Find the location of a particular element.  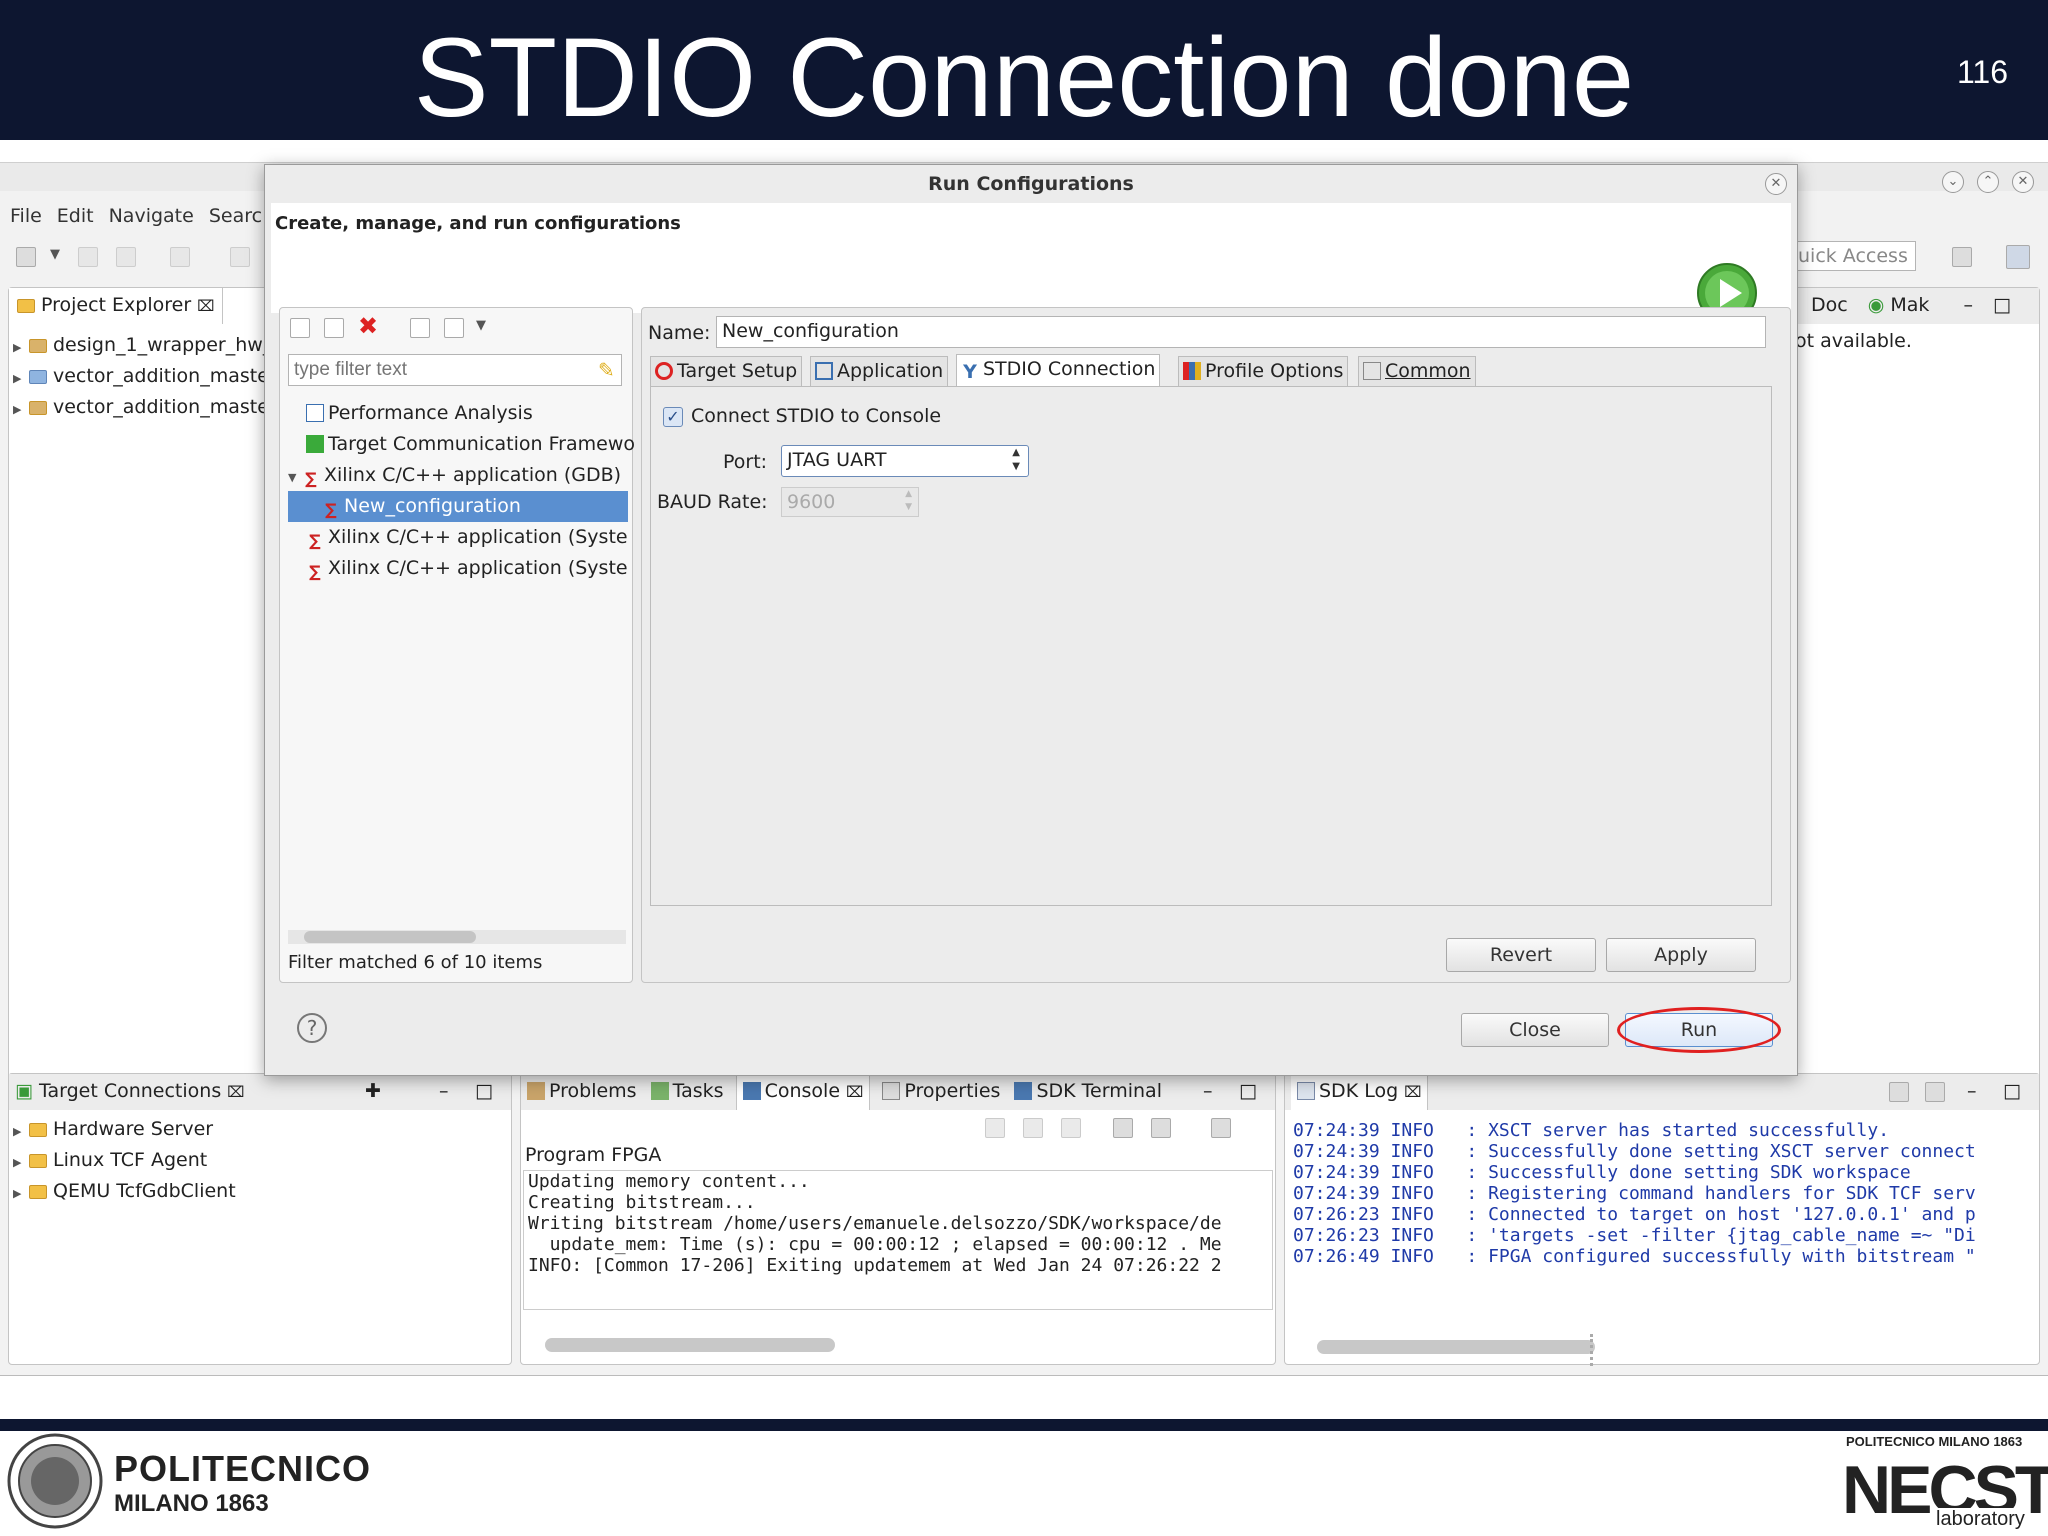

collapse-icon: ▼ is located at coordinates (295, 477).